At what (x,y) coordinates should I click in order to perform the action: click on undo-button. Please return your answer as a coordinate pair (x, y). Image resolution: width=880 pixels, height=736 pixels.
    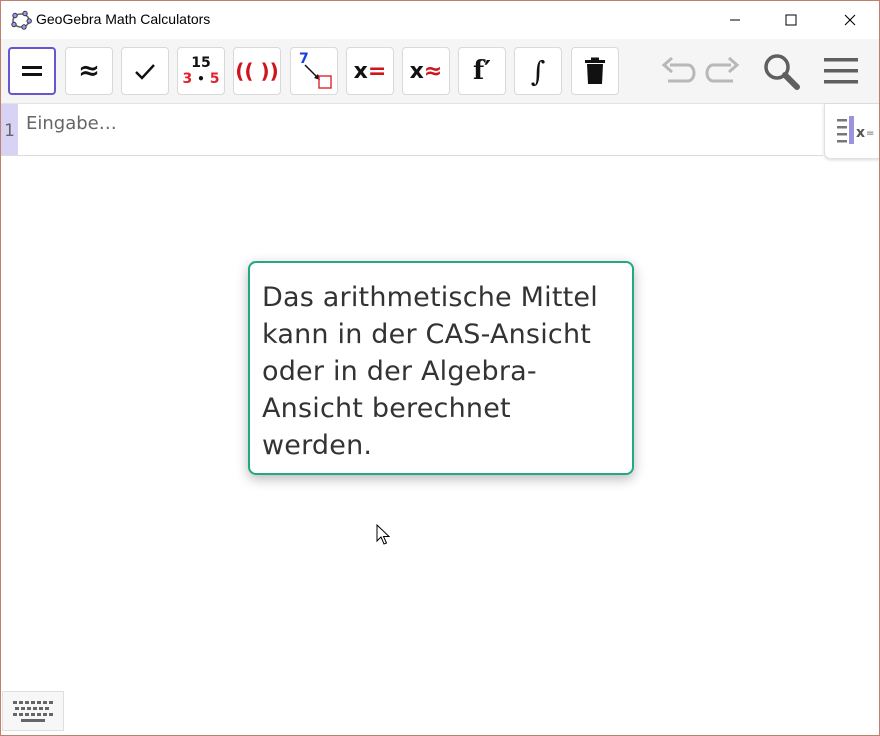
    Looking at the image, I should click on (677, 71).